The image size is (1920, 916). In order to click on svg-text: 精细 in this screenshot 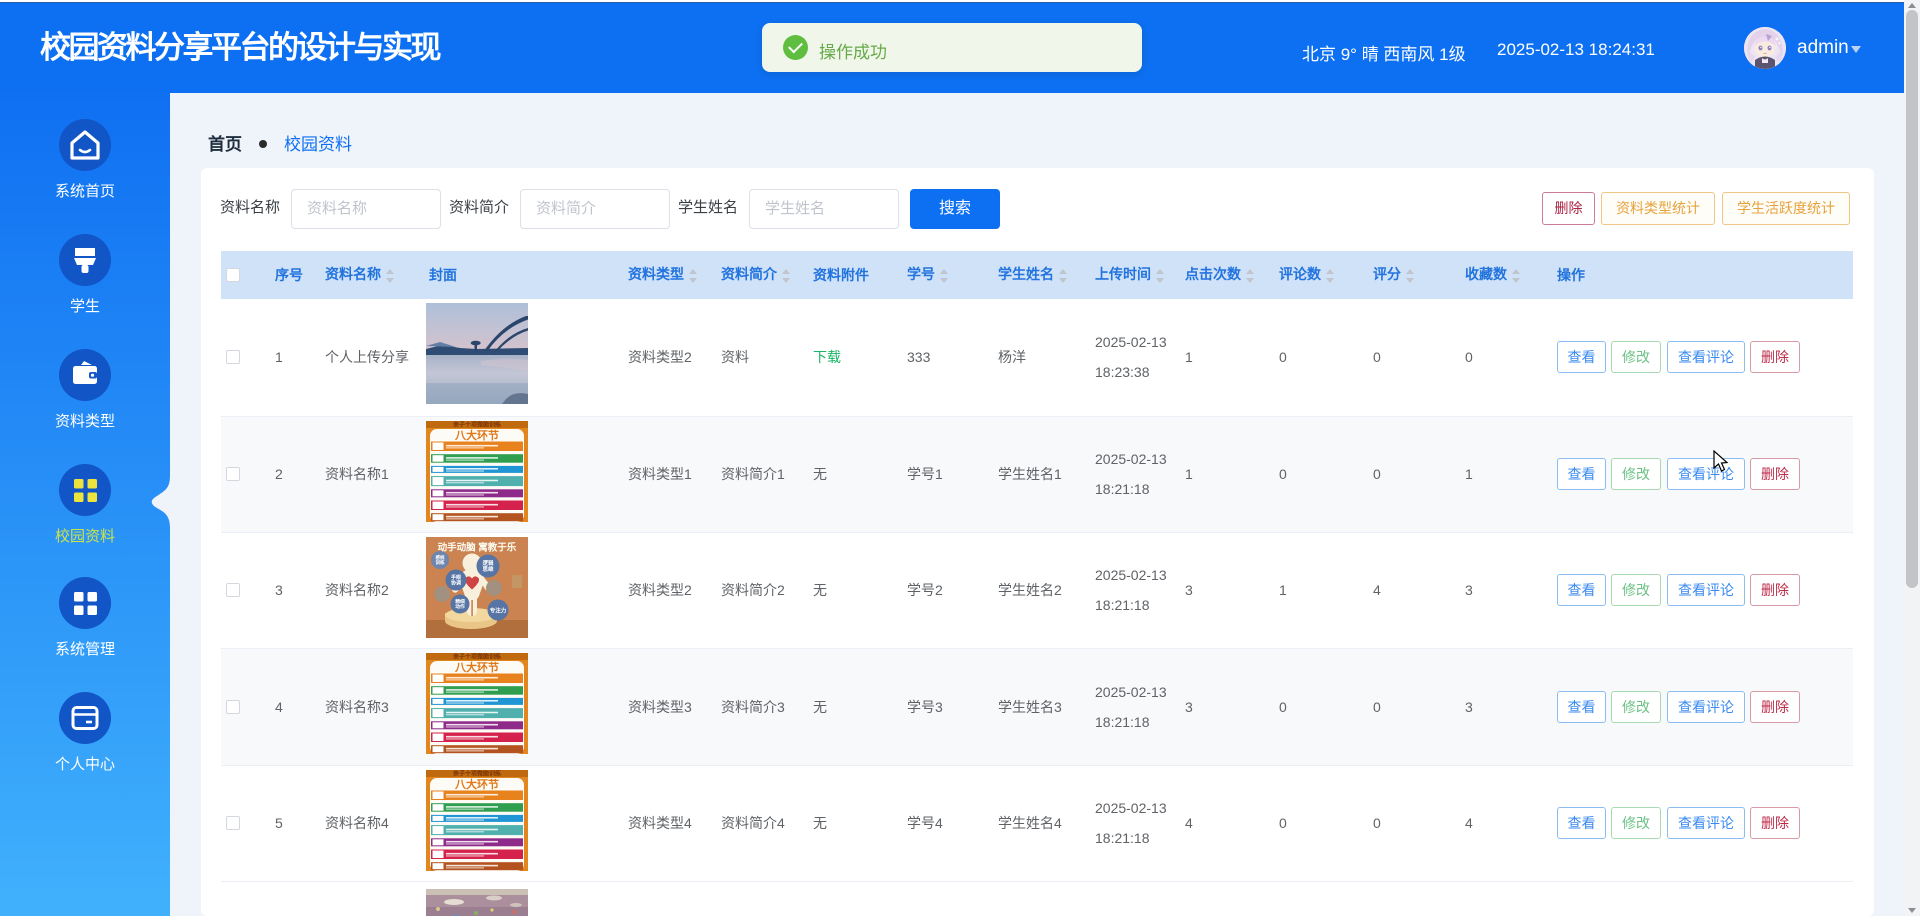, I will do `click(460, 601)`.